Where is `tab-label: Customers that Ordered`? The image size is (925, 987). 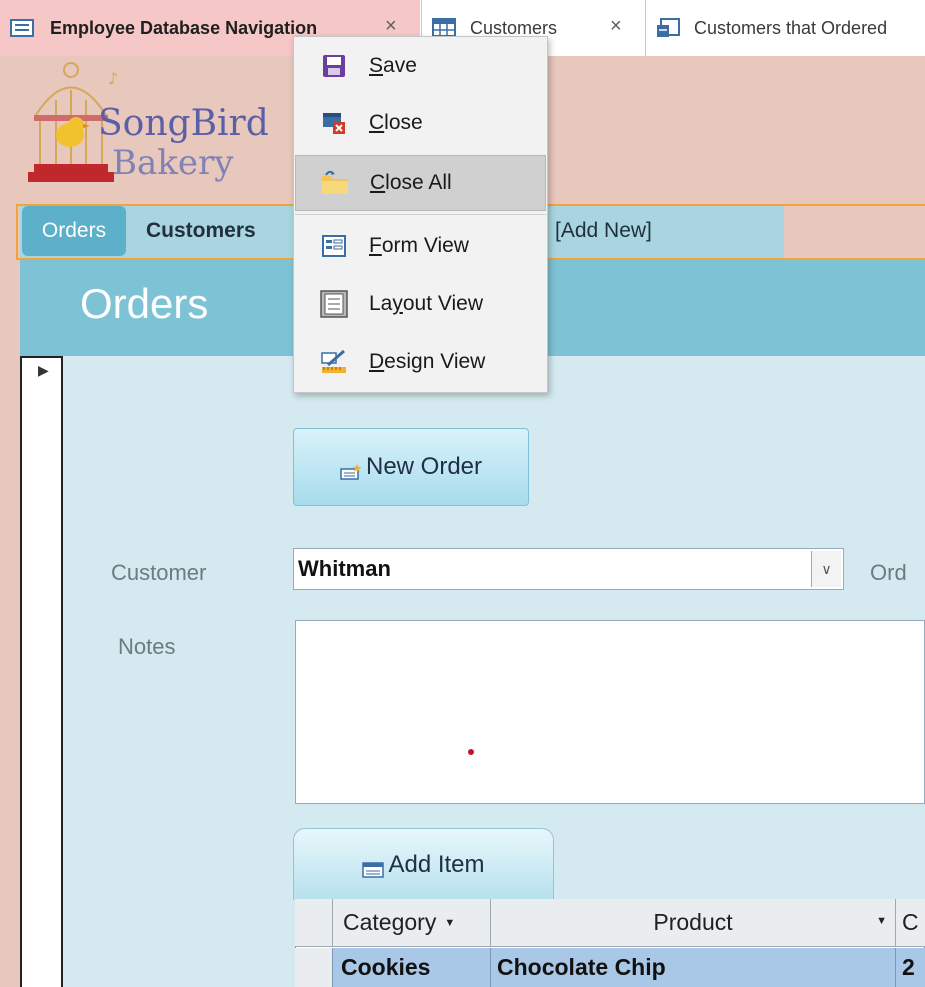 tab-label: Customers that Ordered is located at coordinates (791, 27).